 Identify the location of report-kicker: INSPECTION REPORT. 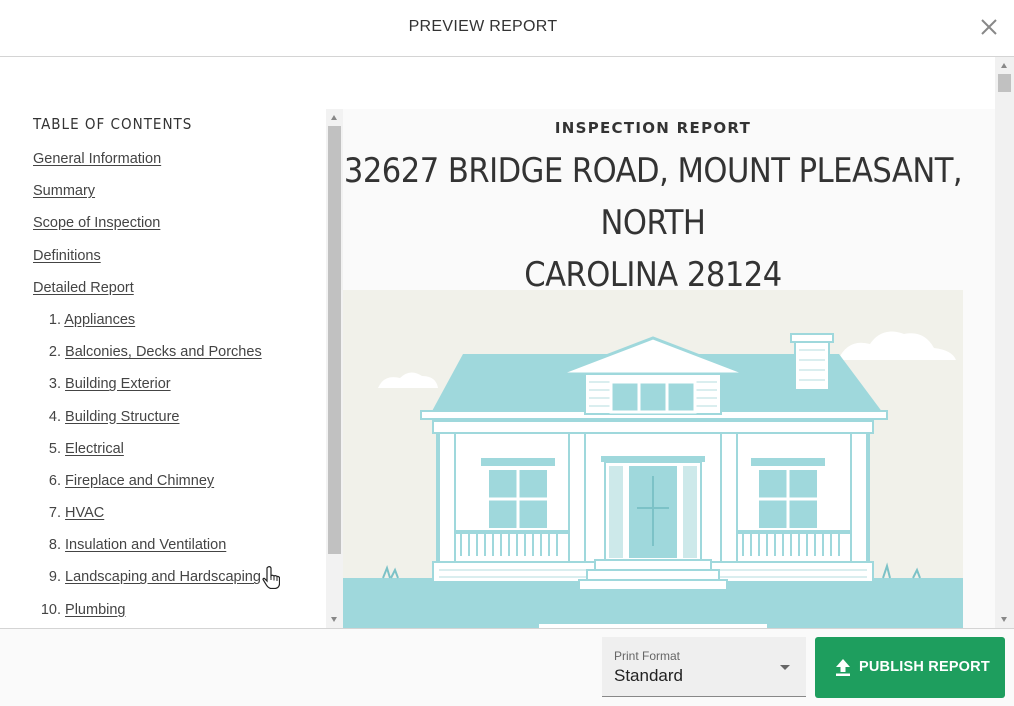
(653, 128).